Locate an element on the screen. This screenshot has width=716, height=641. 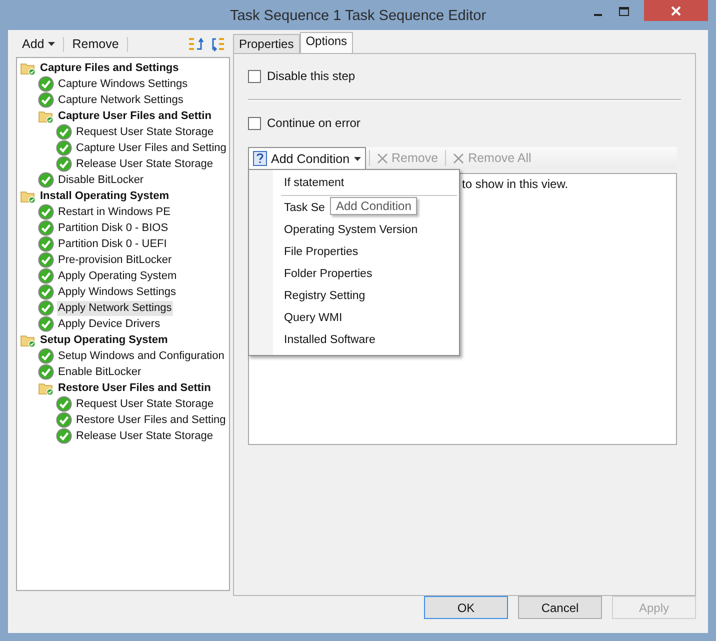
tree-item: Restart in Windows PE is located at coordinates (114, 212).